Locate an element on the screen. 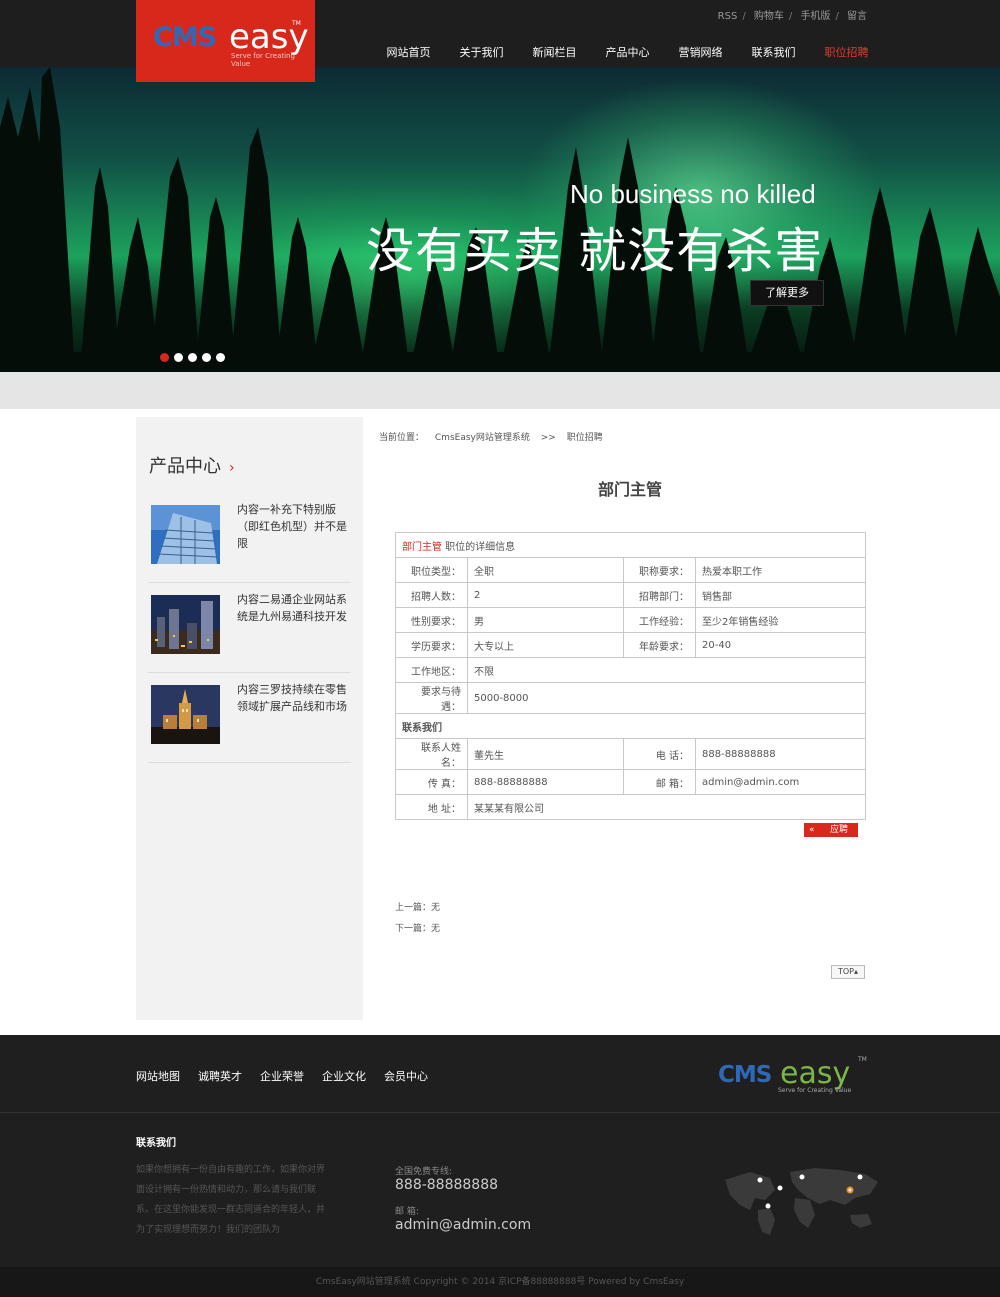 This screenshot has width=1000, height=1297. cell-value: 销售部 is located at coordinates (780, 595).